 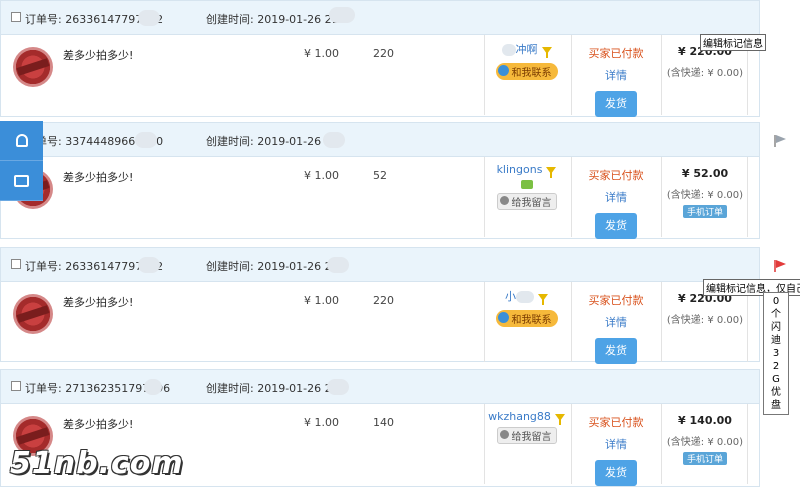 I want to click on buyer-cell: 小 和我联系, so click(x=526, y=307).